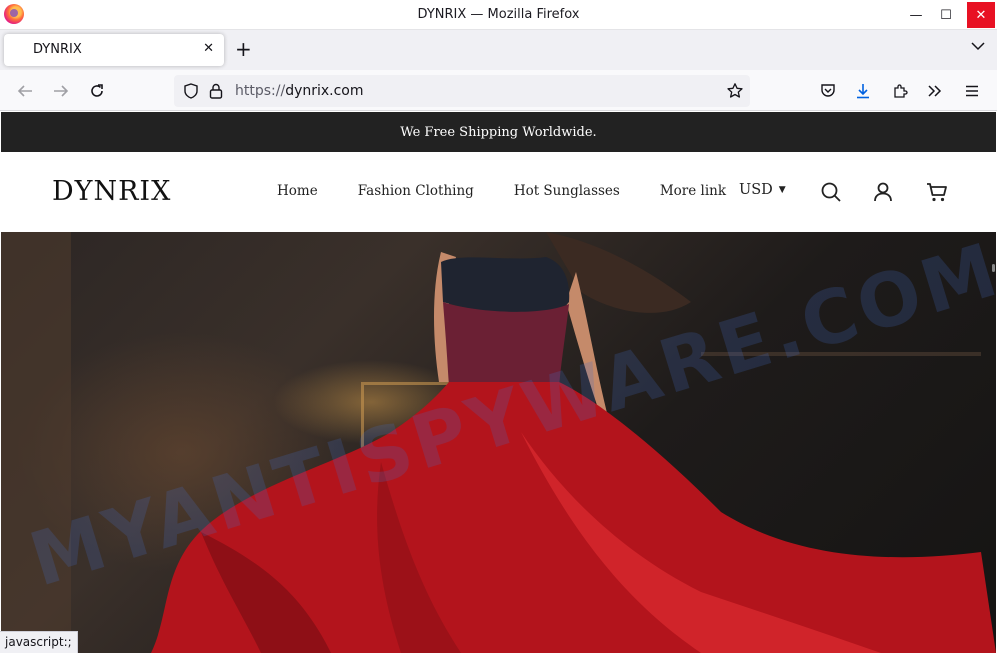  I want to click on menu-more-link: More link, so click(693, 191).